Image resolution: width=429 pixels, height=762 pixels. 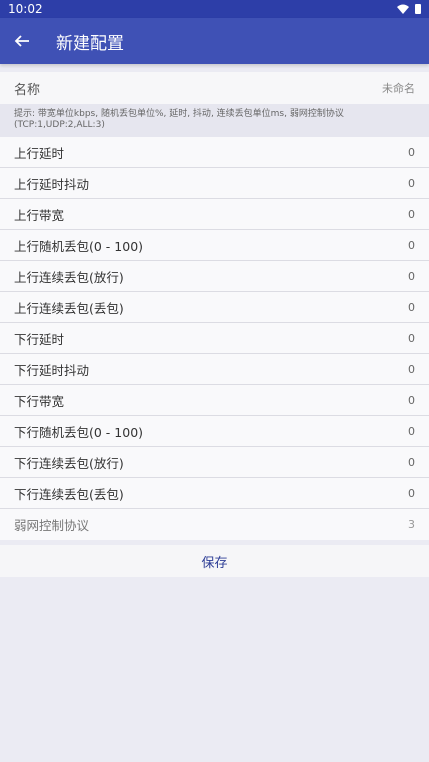 I want to click on setting-row-downlink-bandwidth: 下行带宽 0, so click(x=214, y=400).